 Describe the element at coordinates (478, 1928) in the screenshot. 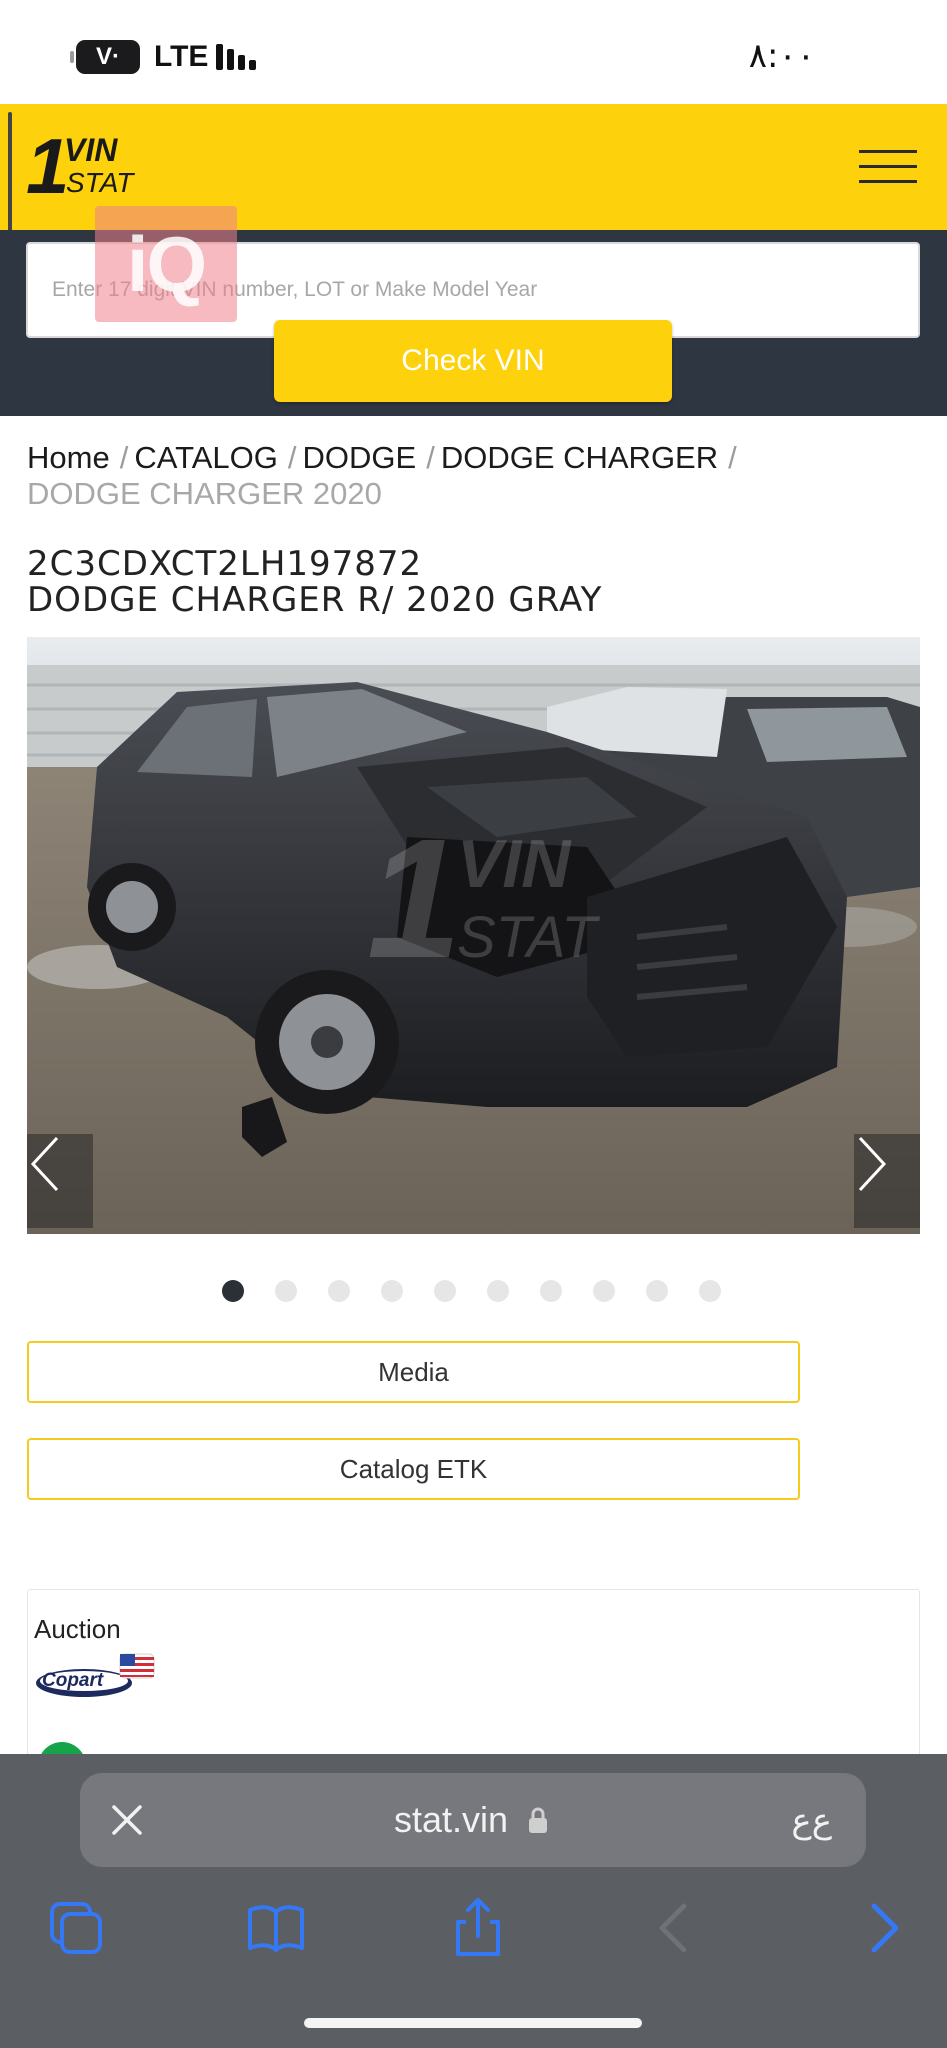

I see `share-icon` at that location.